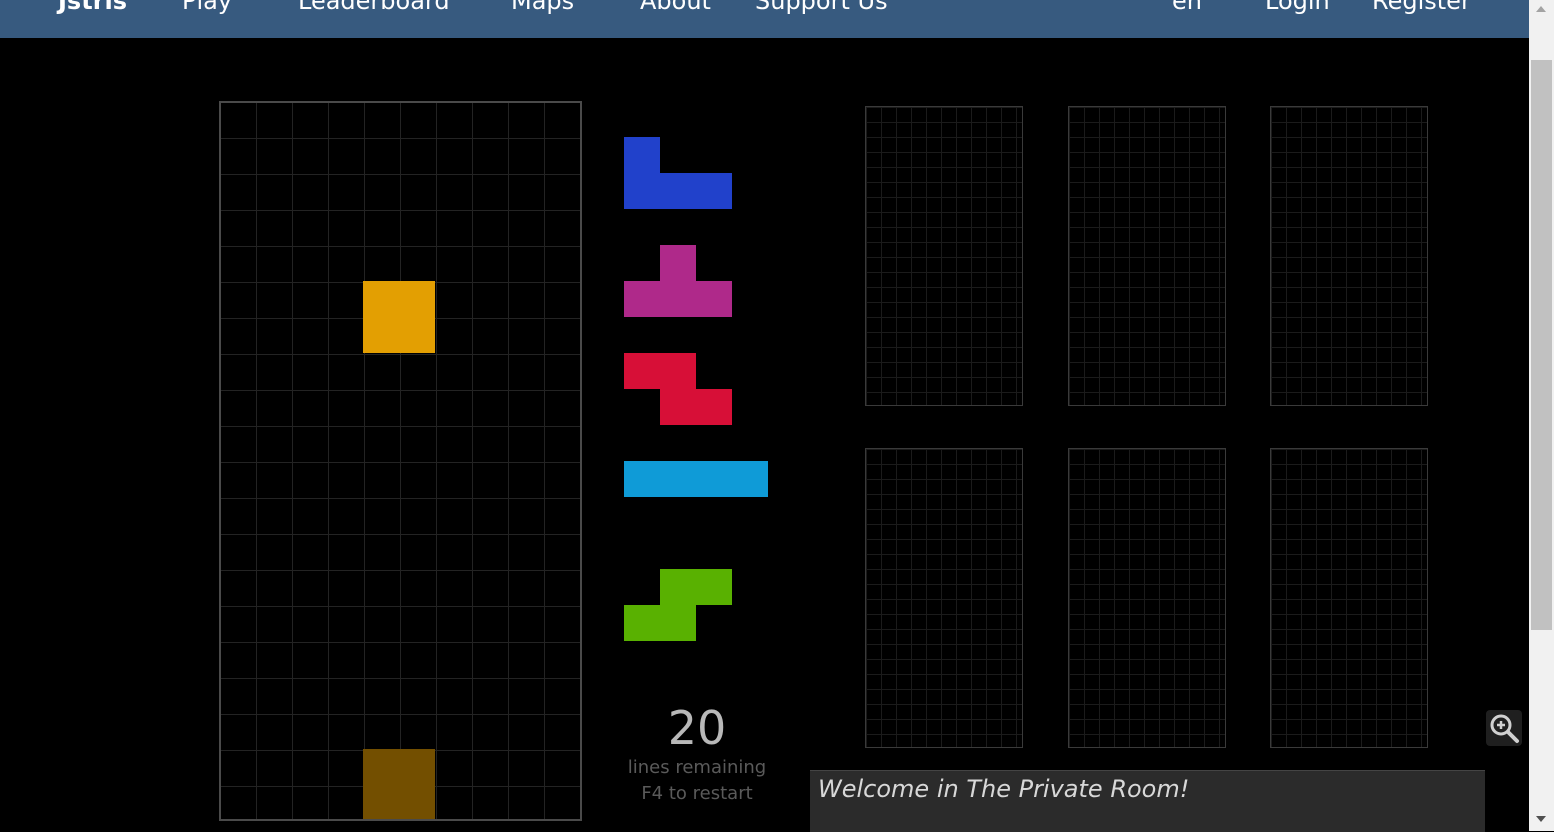 Image resolution: width=1554 pixels, height=832 pixels. I want to click on chat-message: Welcome in The Private Room!, so click(1004, 789).